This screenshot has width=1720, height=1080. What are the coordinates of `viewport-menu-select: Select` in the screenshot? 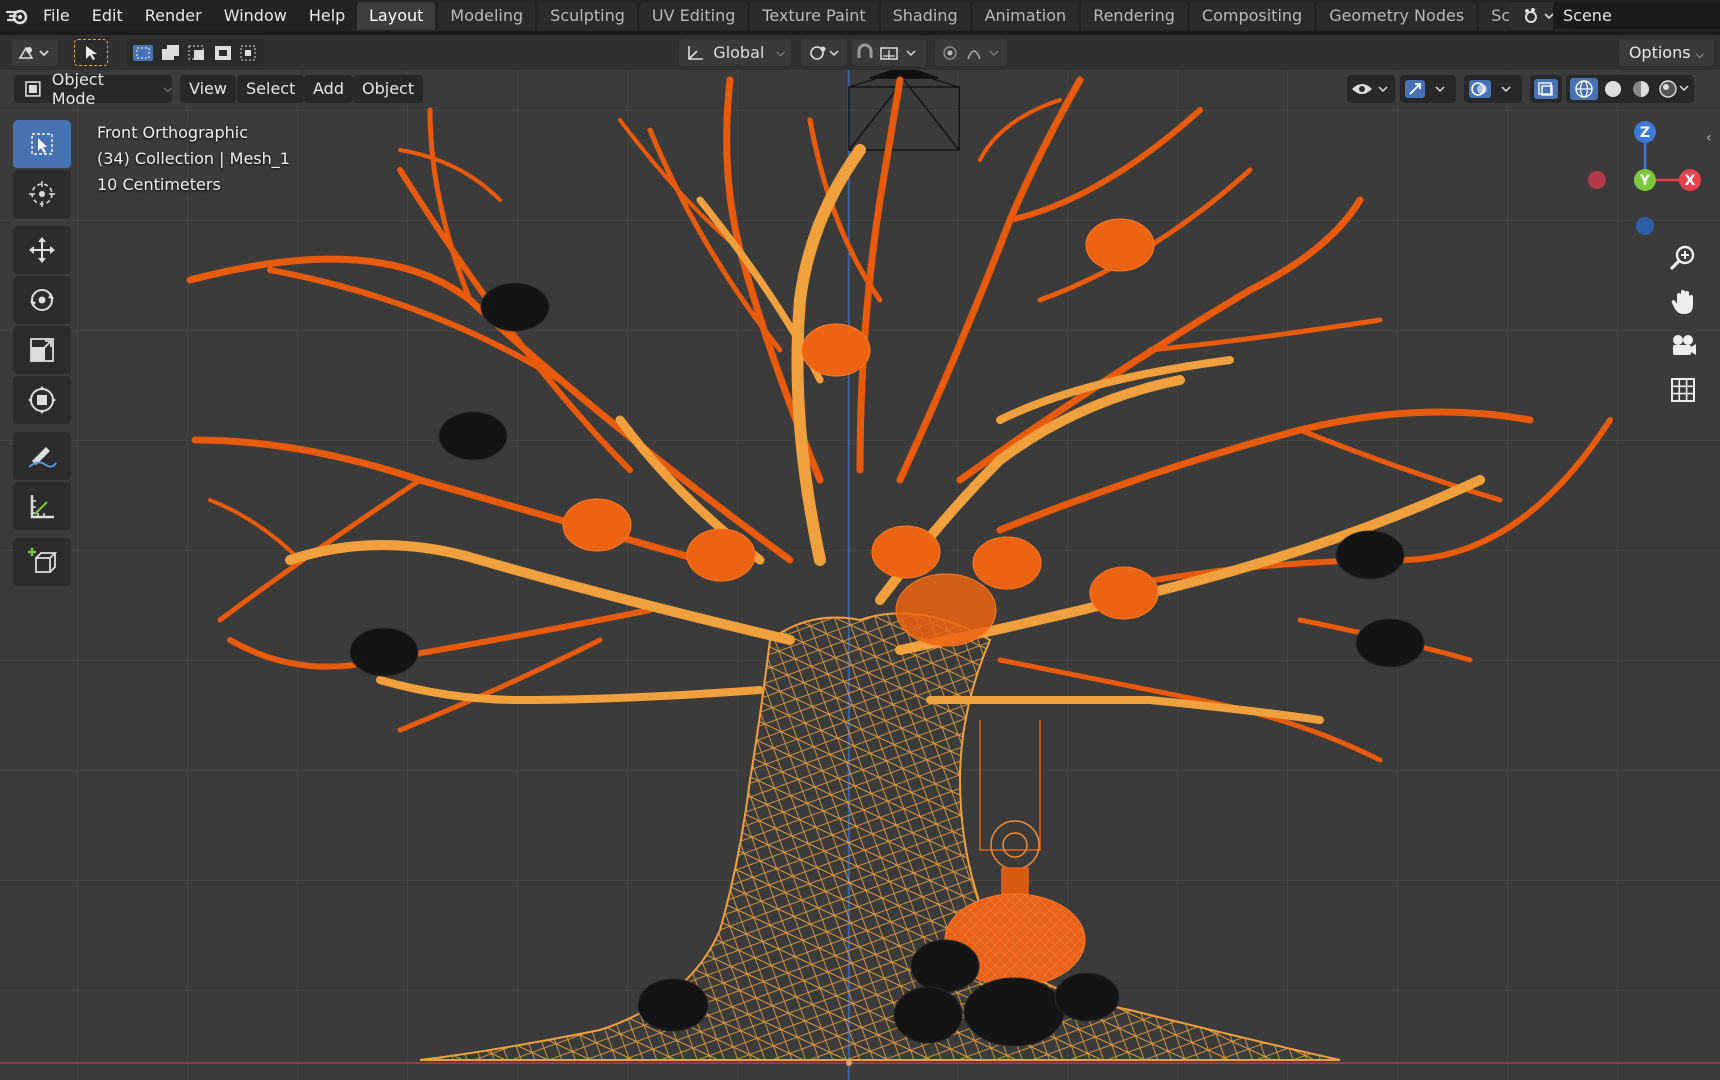 It's located at (271, 89).